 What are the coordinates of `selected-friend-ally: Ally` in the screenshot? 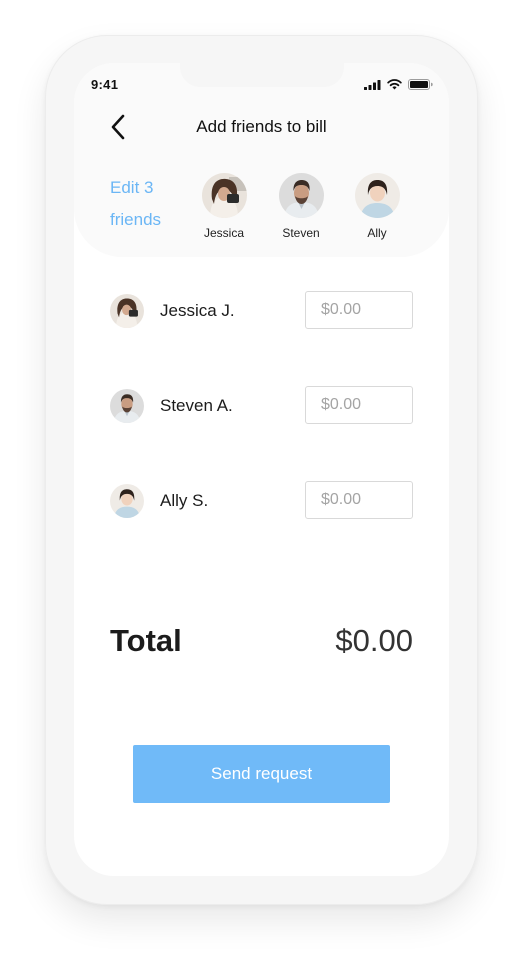 It's located at (377, 206).